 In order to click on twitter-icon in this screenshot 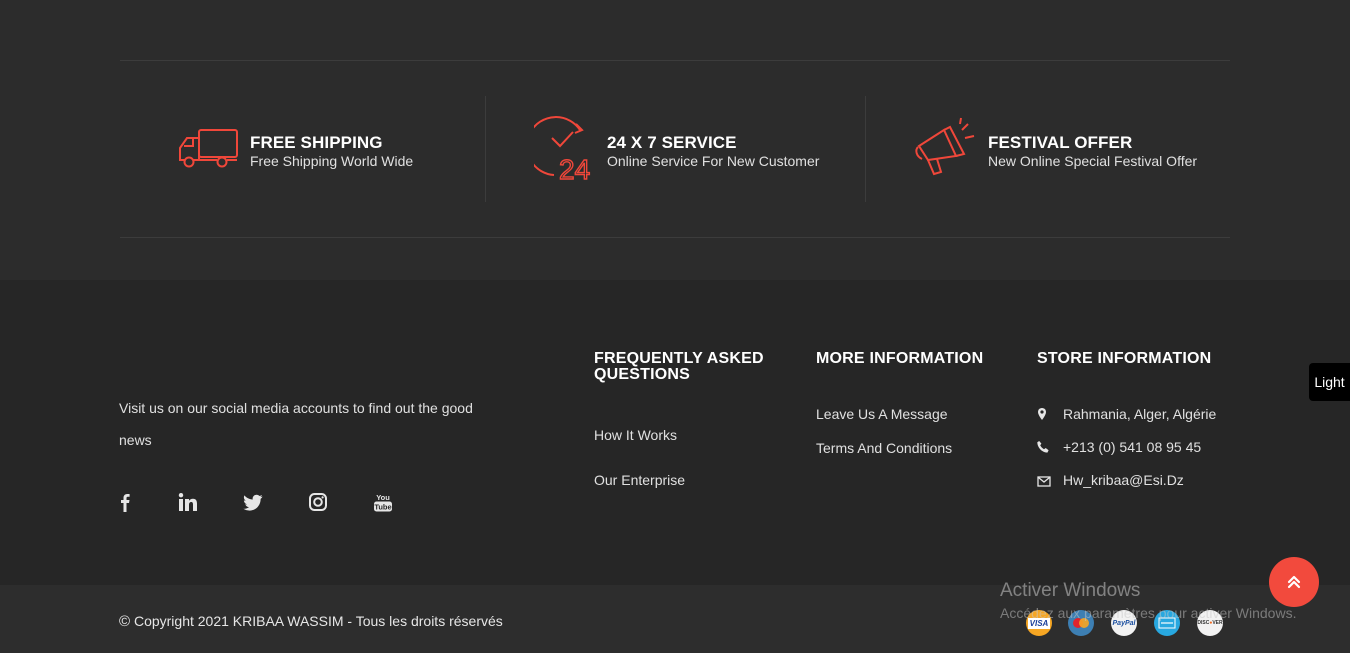, I will do `click(253, 502)`.